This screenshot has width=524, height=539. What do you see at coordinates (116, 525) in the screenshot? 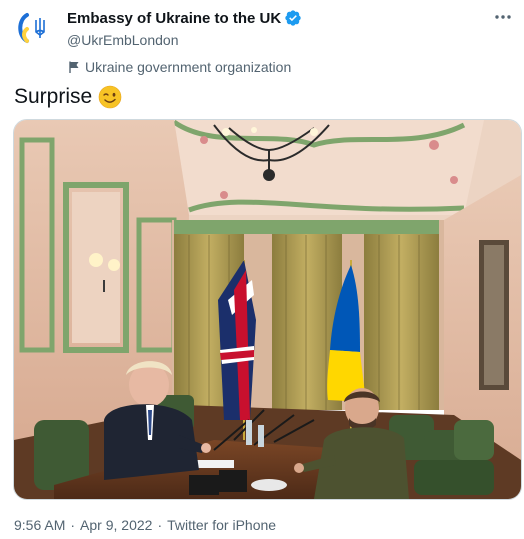
I see `tweet-date: Apr 9, 2022` at bounding box center [116, 525].